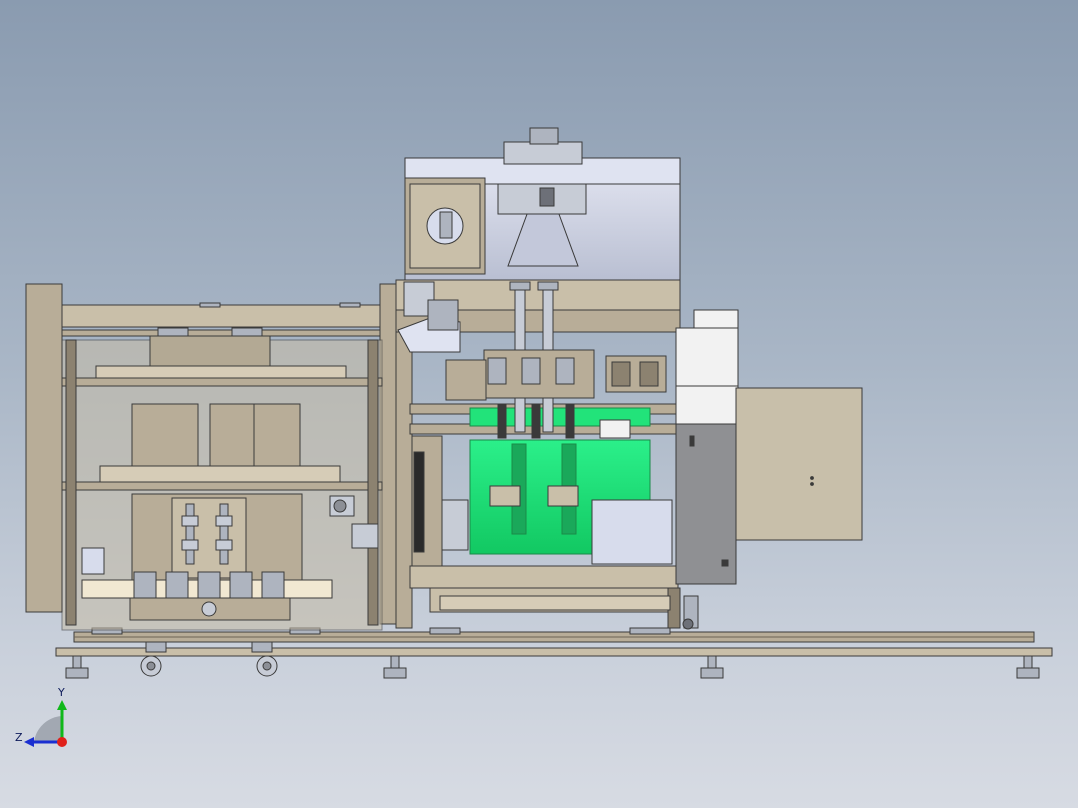 The image size is (1078, 808). Describe the element at coordinates (19, 737) in the screenshot. I see `axis-z-label: Z` at that location.